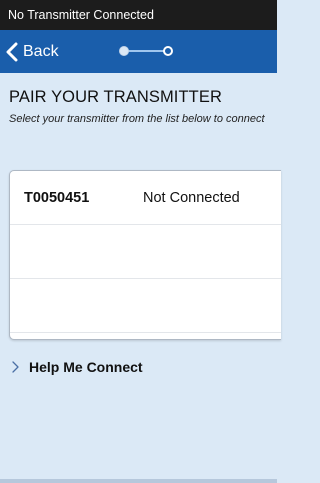  Describe the element at coordinates (41, 51) in the screenshot. I see `back-label: Back` at that location.